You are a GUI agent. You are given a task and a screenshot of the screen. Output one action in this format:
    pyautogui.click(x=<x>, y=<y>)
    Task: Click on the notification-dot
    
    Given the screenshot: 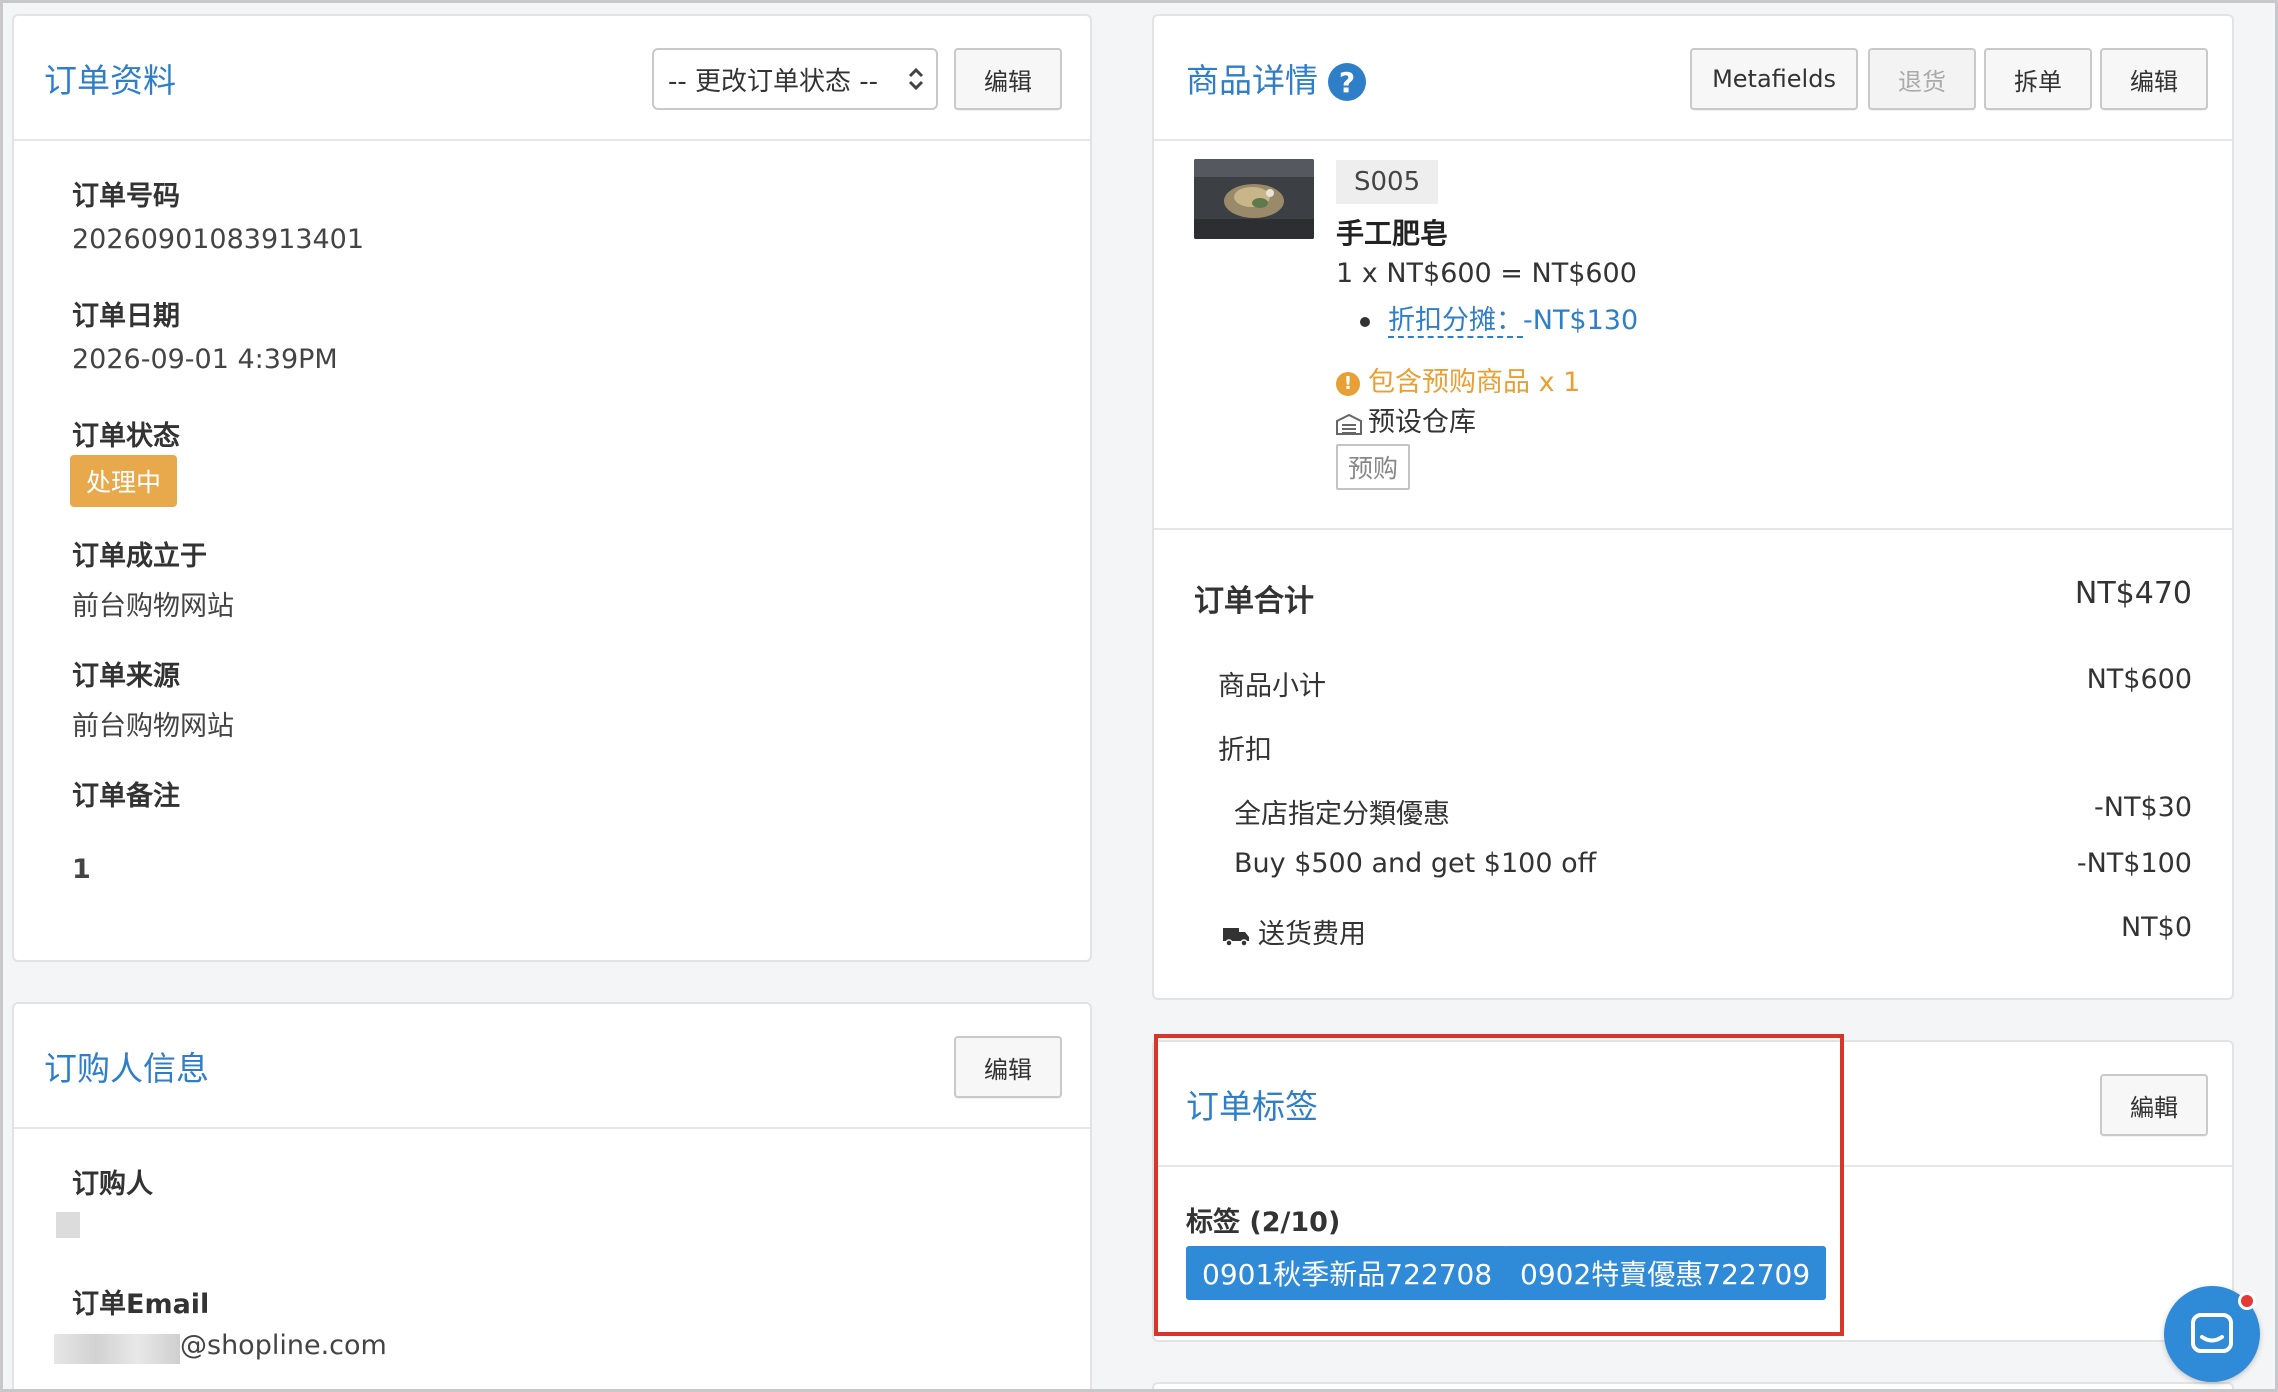 What is the action you would take?
    pyautogui.click(x=2247, y=1301)
    